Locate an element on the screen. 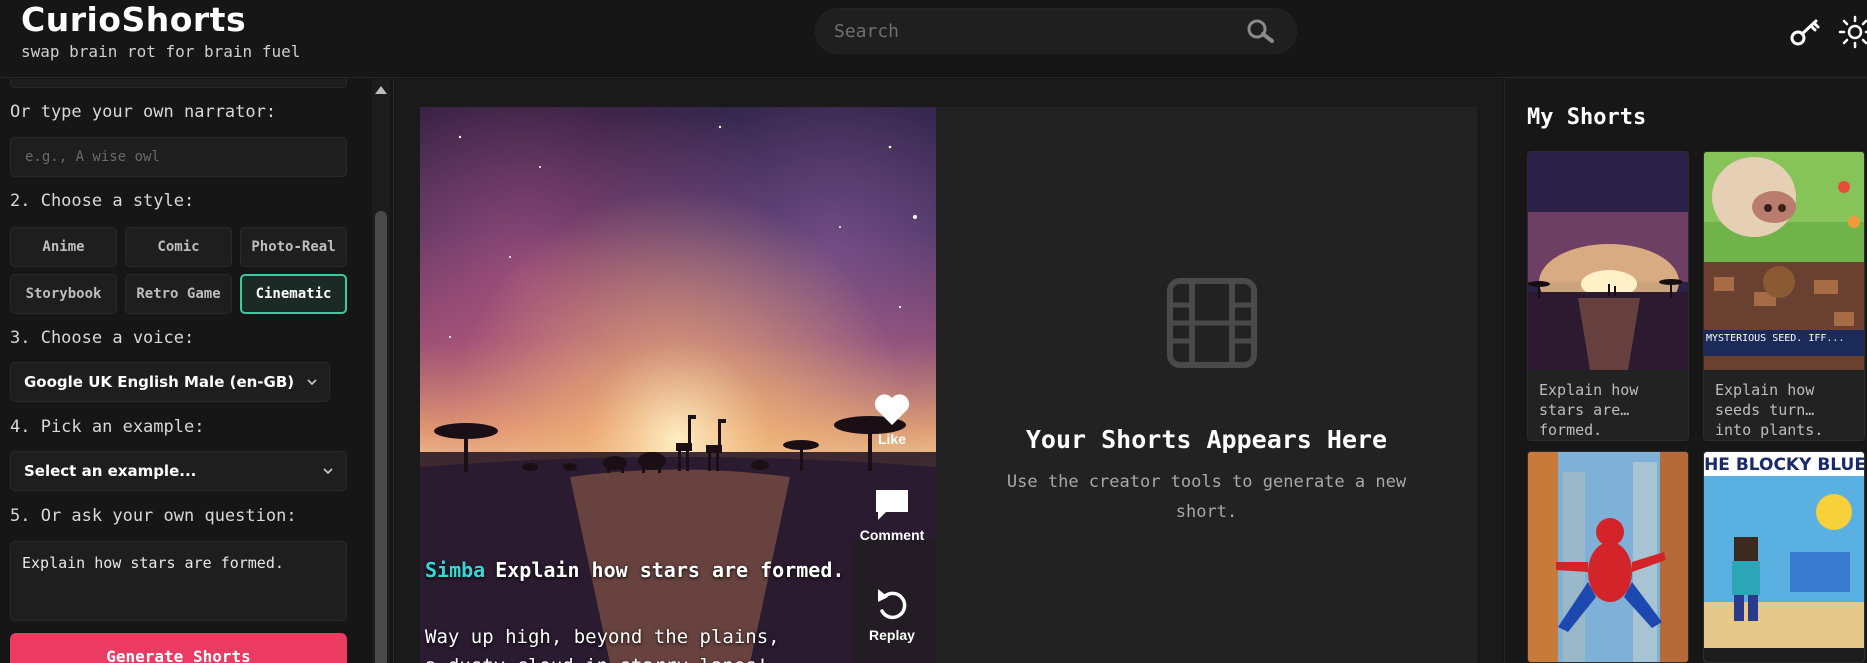  narrator-name: Simba is located at coordinates (455, 570).